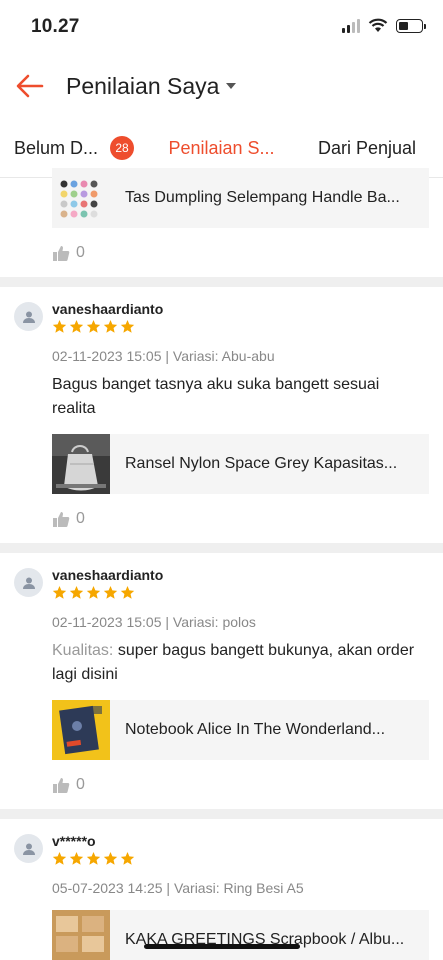  Describe the element at coordinates (142, 86) in the screenshot. I see `page-title: Penilaian Saya` at that location.